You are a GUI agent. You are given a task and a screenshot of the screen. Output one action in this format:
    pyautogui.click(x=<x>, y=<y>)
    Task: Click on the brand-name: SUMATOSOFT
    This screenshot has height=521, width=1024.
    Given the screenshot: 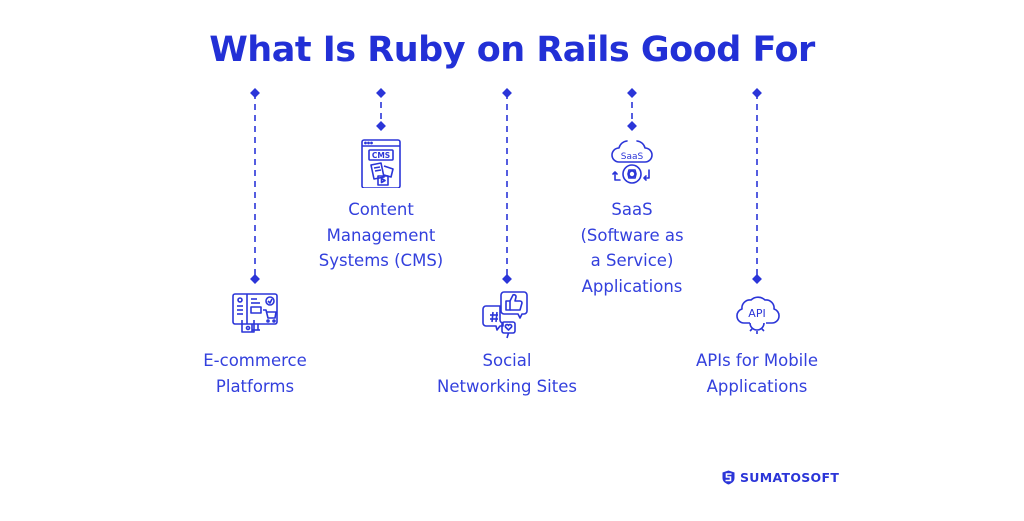 What is the action you would take?
    pyautogui.click(x=790, y=477)
    